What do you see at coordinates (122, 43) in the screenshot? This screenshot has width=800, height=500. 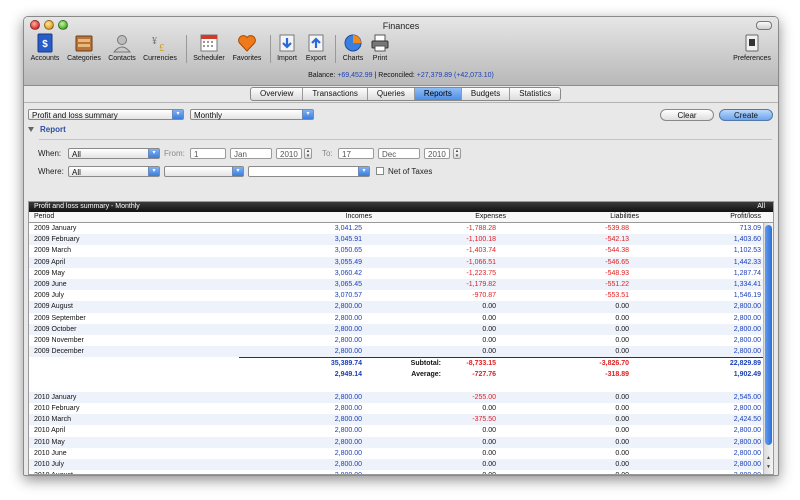 I see `contacts-icon` at bounding box center [122, 43].